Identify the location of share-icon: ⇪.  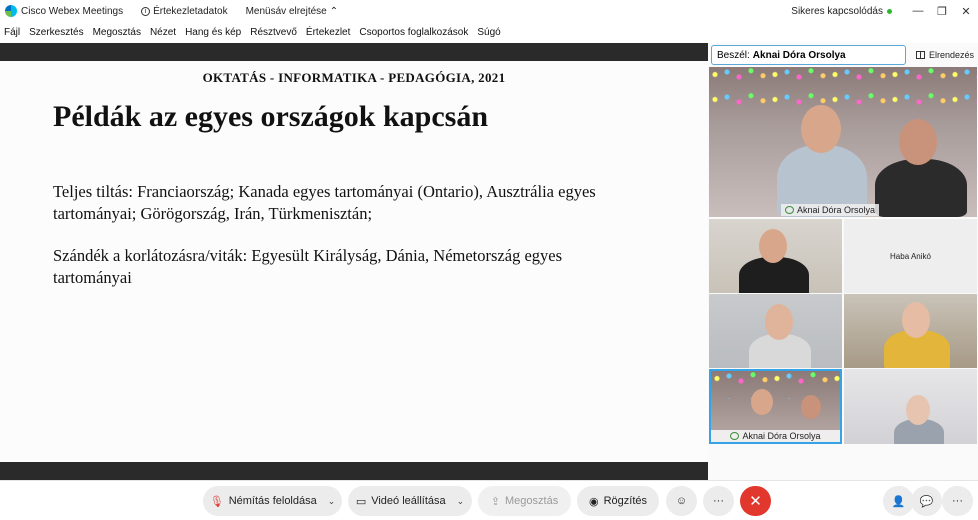
(495, 501).